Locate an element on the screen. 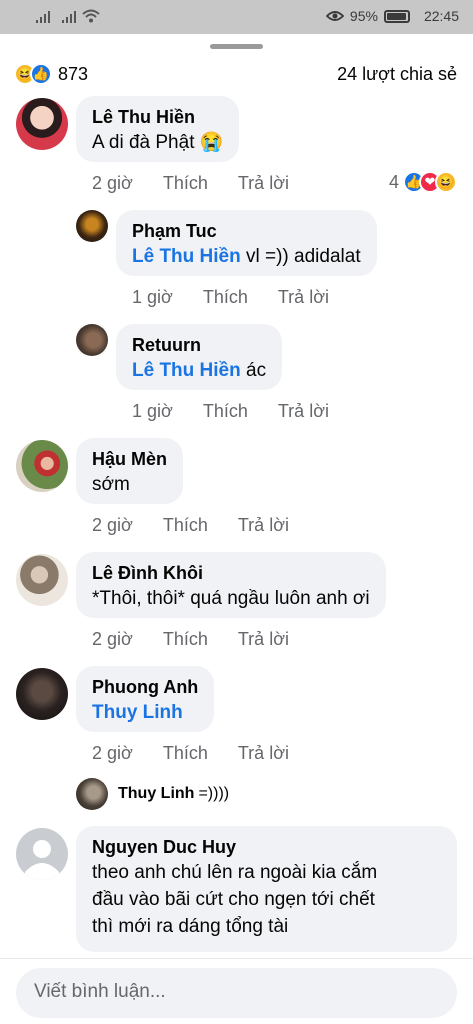  reaction-summary-left: 😆 👍 873 is located at coordinates (51, 74).